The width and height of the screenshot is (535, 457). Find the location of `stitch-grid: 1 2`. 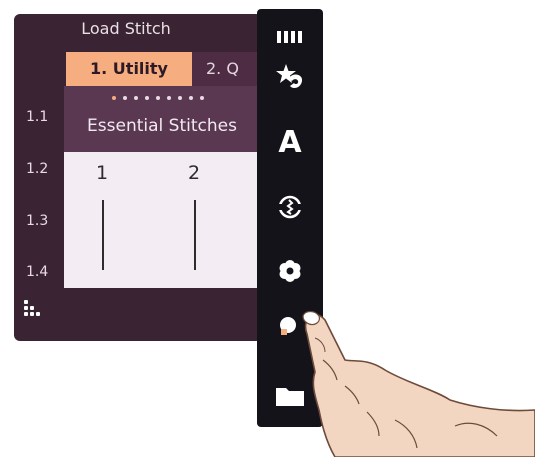

stitch-grid: 1 2 is located at coordinates (162, 220).